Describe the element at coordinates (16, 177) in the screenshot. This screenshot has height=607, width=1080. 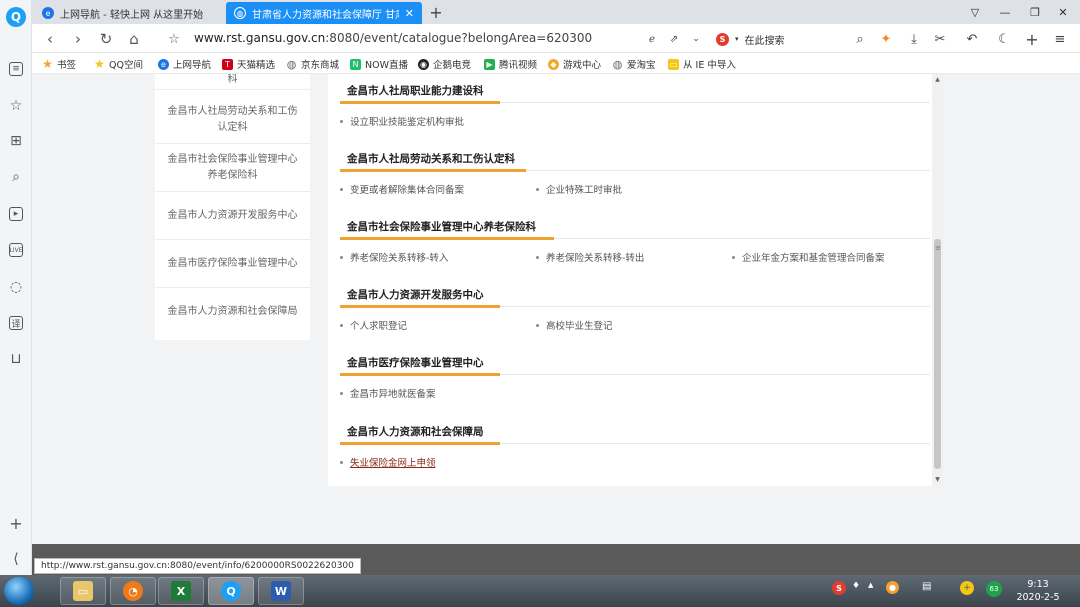
I see `search-icon: ⌕` at that location.